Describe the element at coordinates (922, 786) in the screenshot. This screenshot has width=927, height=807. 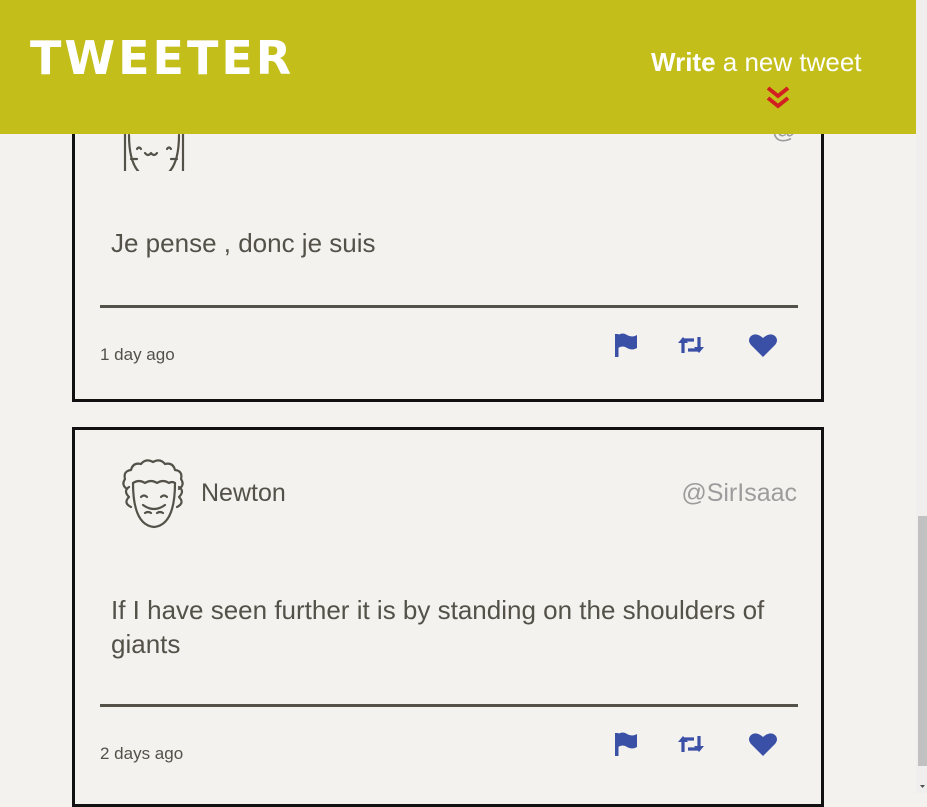
I see `scroll-down-arrow-icon` at that location.